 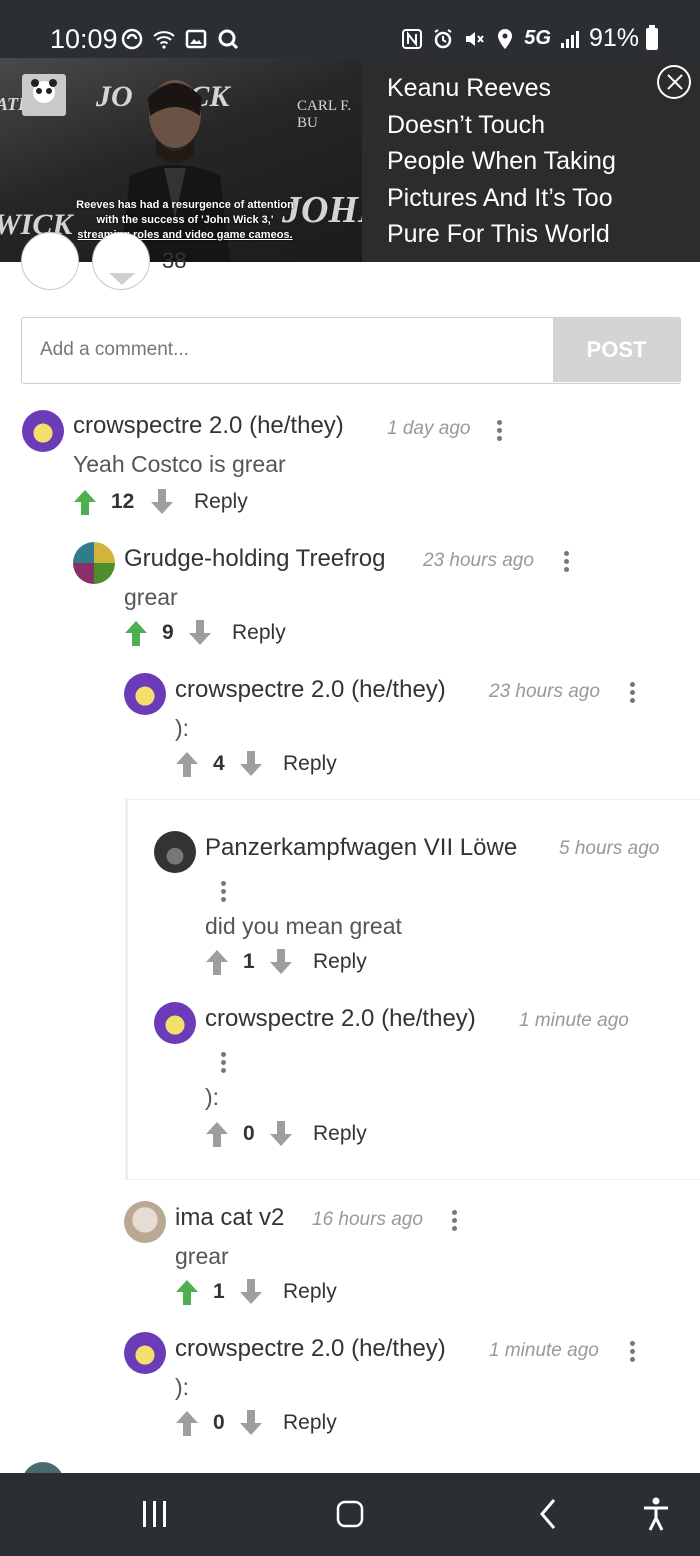 I want to click on vote-count: 38, so click(x=174, y=260).